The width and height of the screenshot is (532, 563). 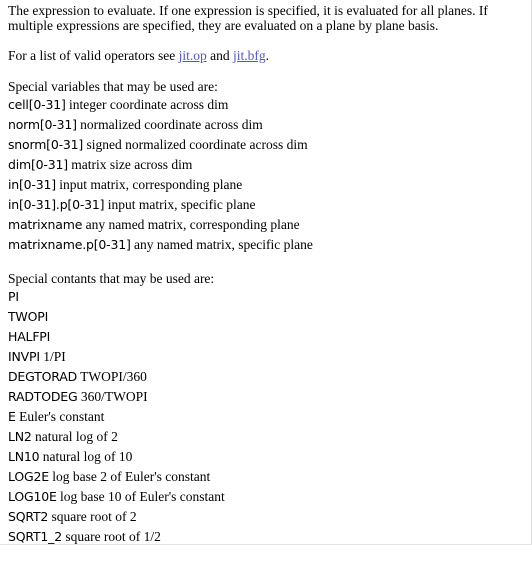 I want to click on variable-name: matrixname.p[0-31], so click(x=69, y=244).